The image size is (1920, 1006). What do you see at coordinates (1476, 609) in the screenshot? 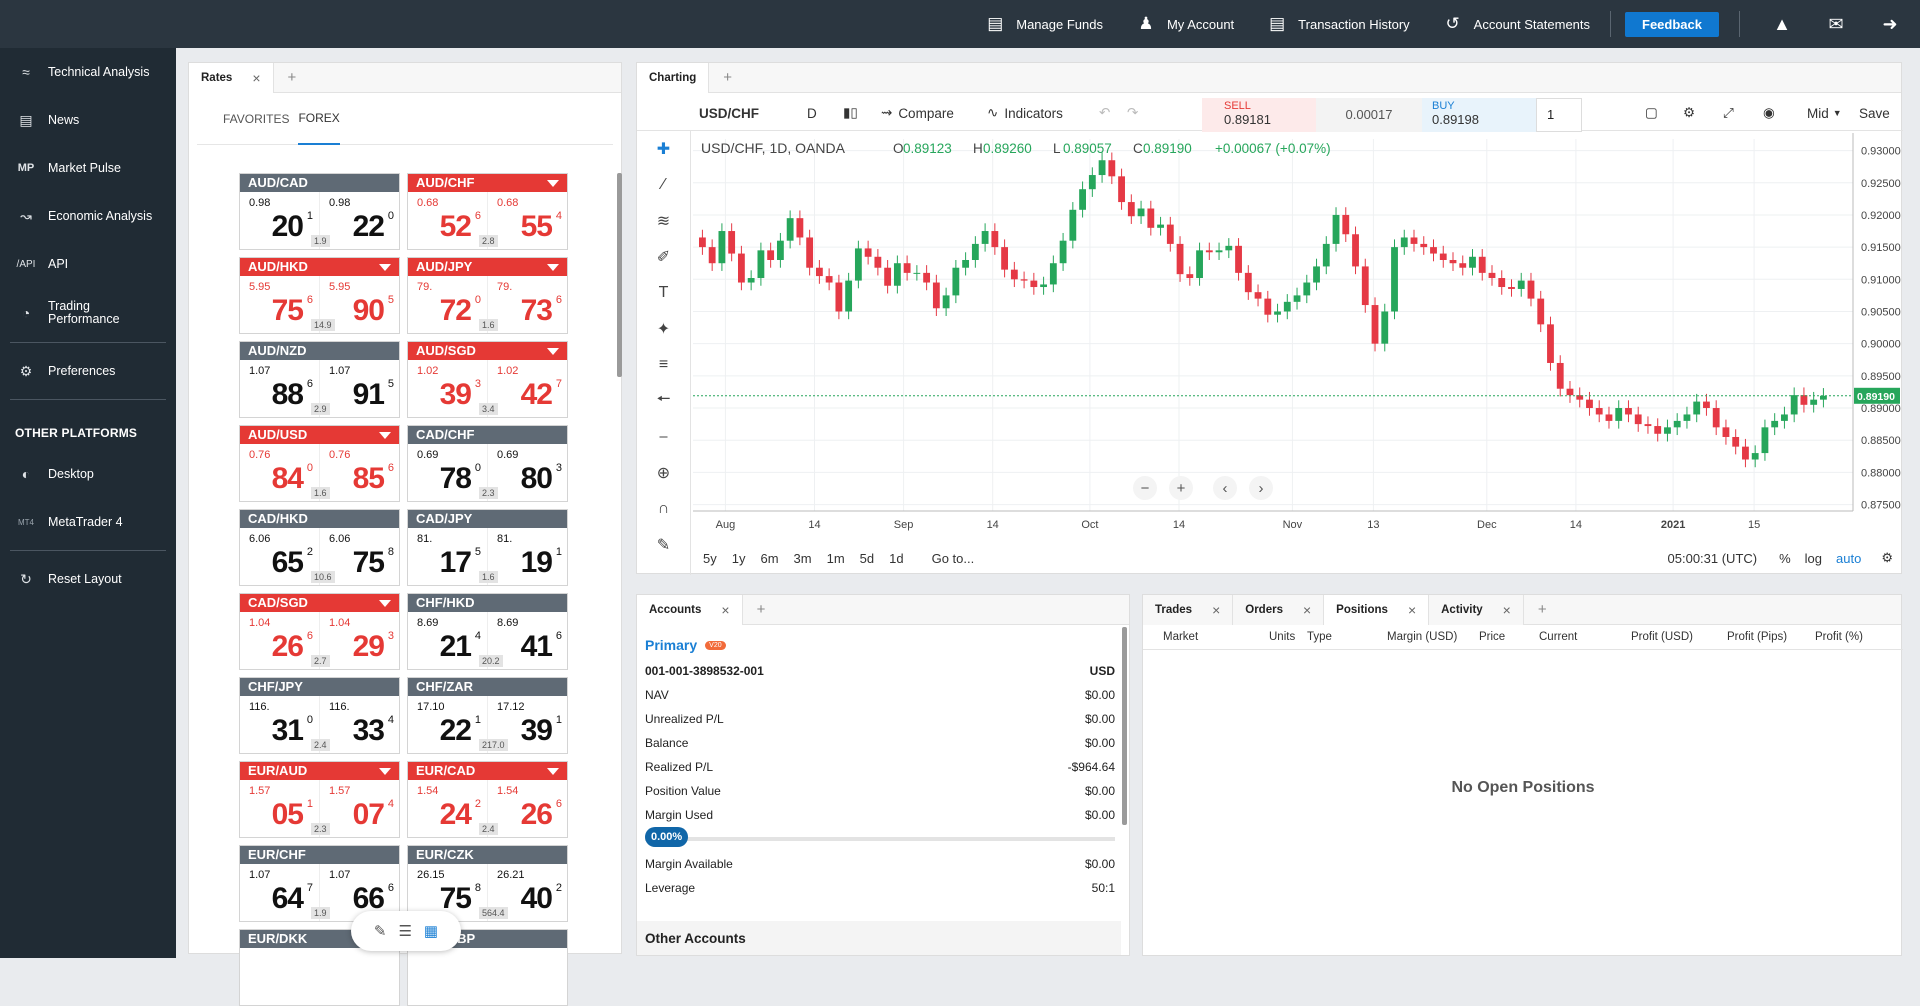
I see `tab-activity: Activity ×` at bounding box center [1476, 609].